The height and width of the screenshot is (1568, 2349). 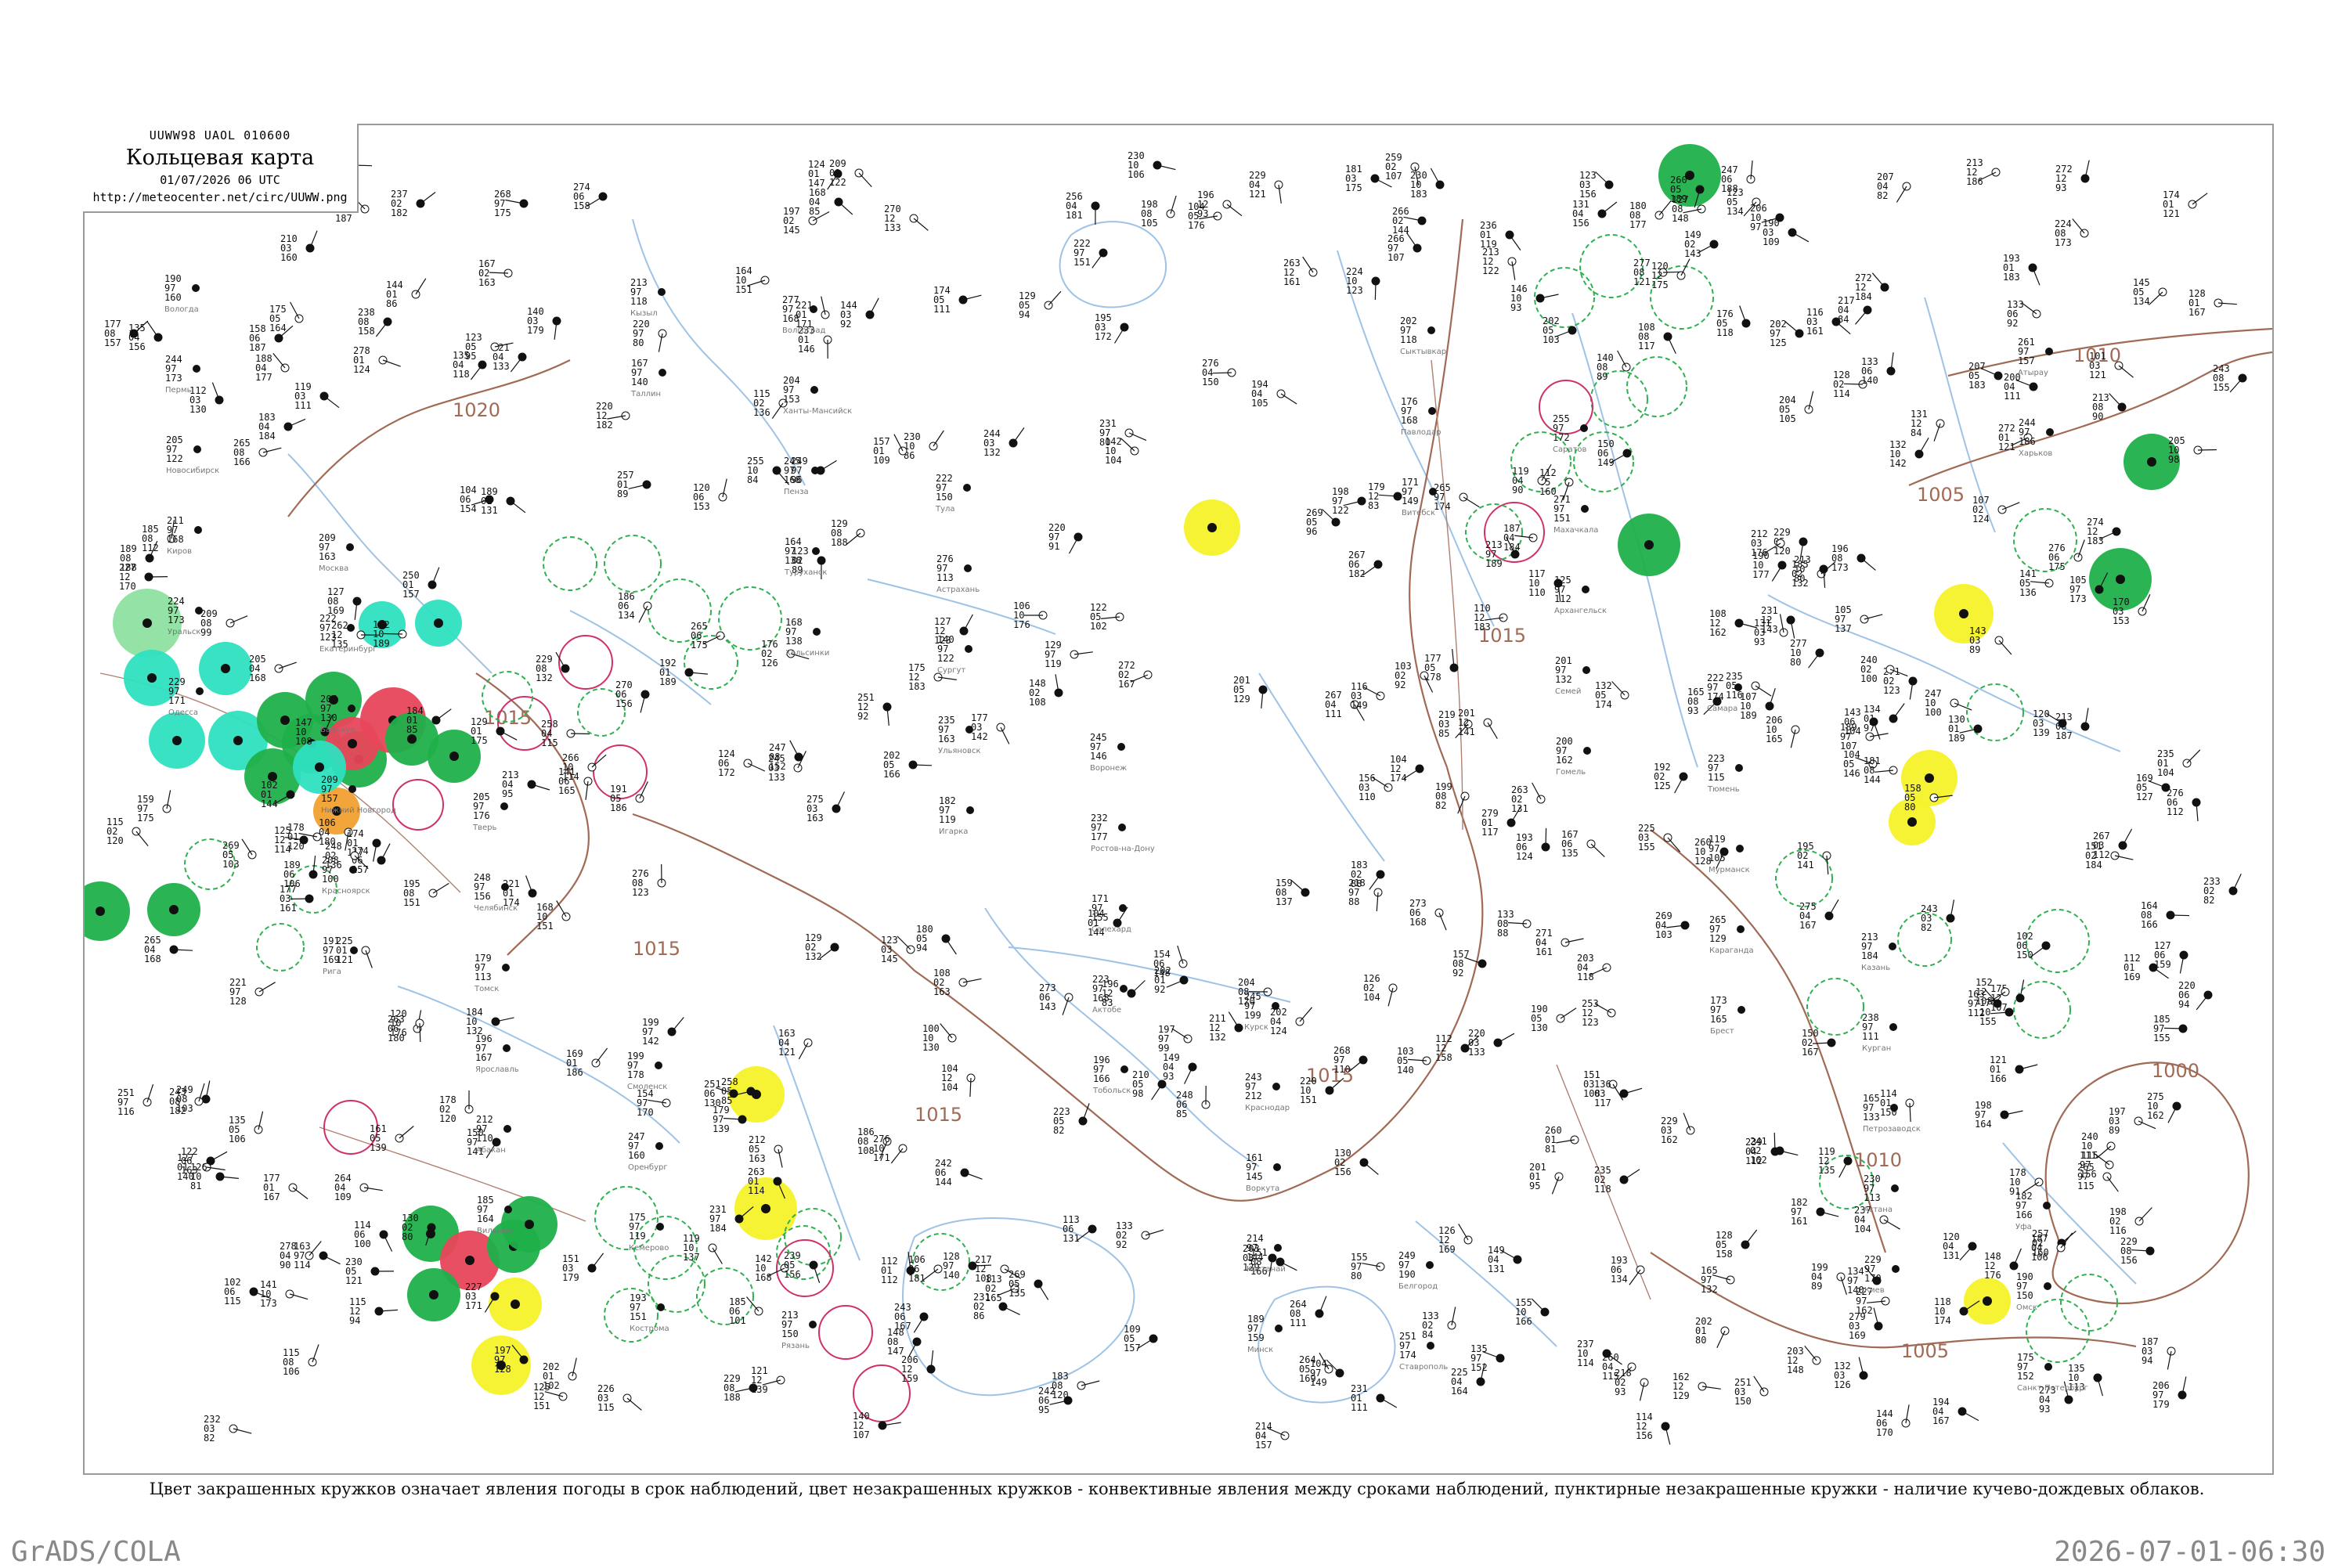 What do you see at coordinates (959, 751) in the screenshot?
I see `station-name: Ульяновск` at bounding box center [959, 751].